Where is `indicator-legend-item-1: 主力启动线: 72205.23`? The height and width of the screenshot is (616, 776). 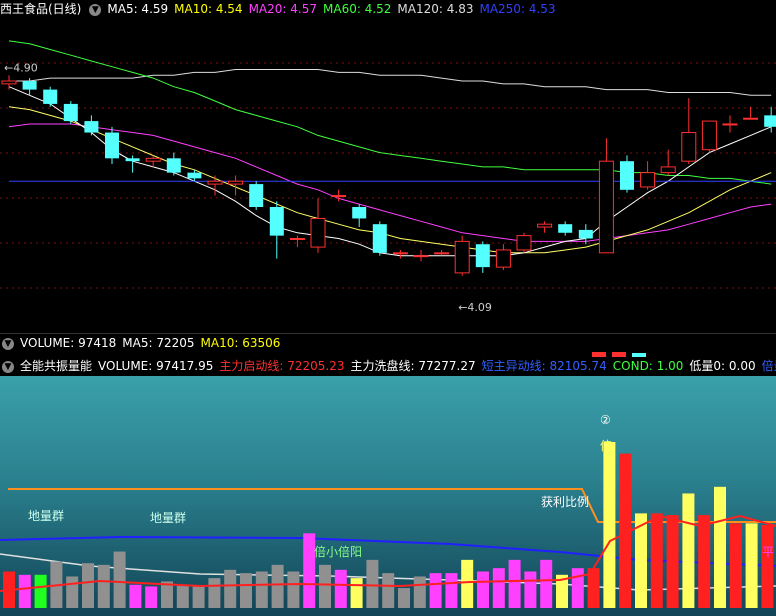 indicator-legend-item-1: 主力启动线: 72205.23 is located at coordinates (282, 366).